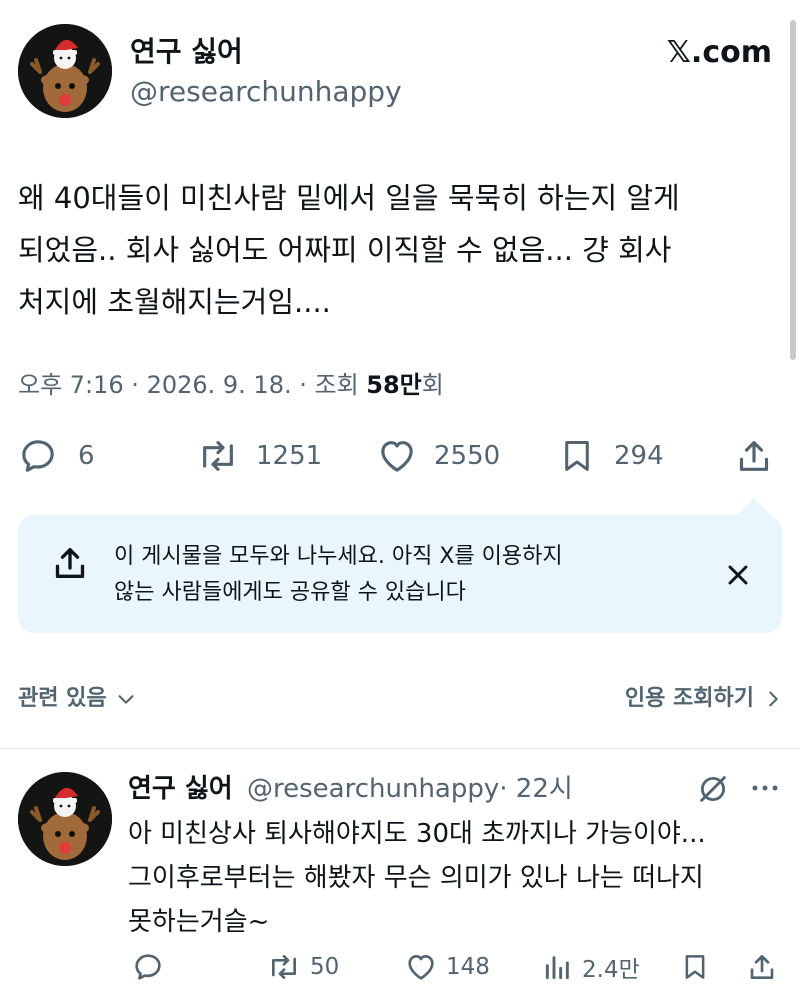 The height and width of the screenshot is (993, 800). I want to click on reply-bookmark-button, so click(695, 967).